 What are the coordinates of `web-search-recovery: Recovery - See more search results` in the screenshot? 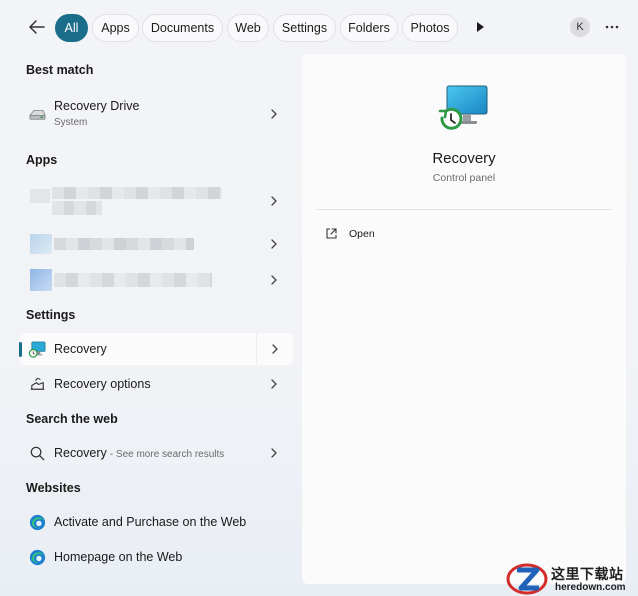 It's located at (156, 453).